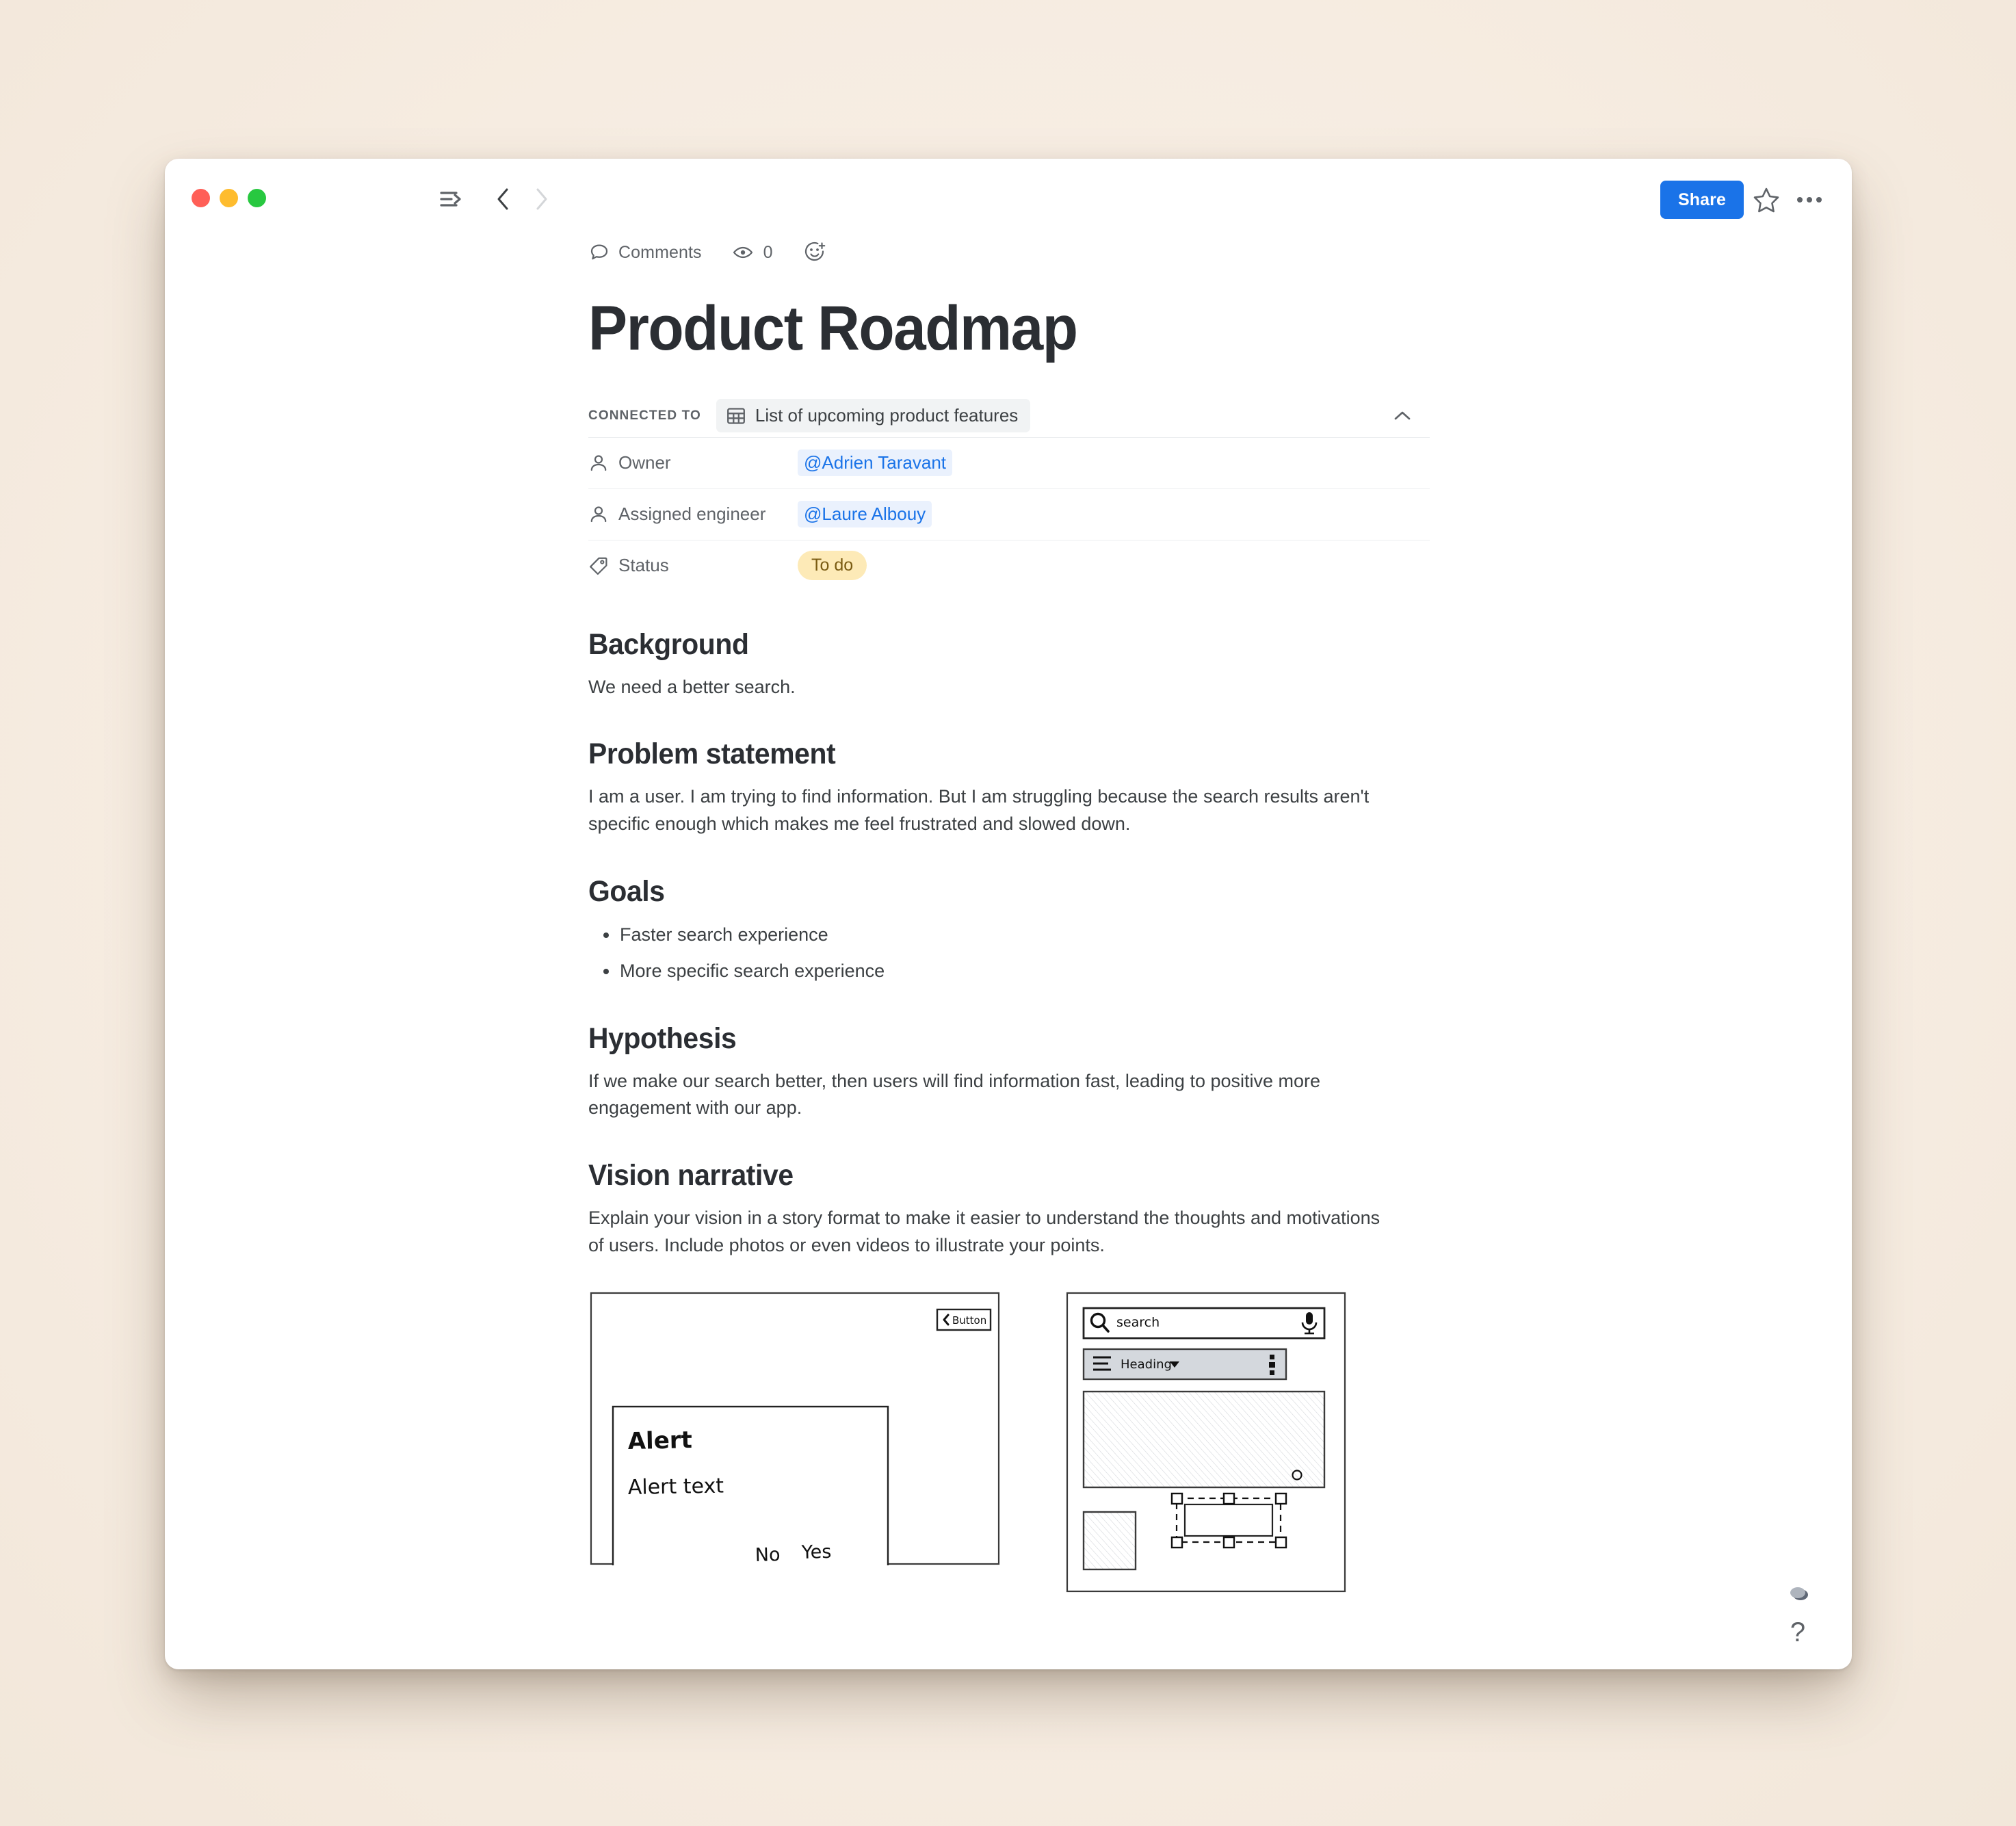 The width and height of the screenshot is (2016, 1826). What do you see at coordinates (1009, 935) in the screenshot?
I see `list-item: Faster search experience` at bounding box center [1009, 935].